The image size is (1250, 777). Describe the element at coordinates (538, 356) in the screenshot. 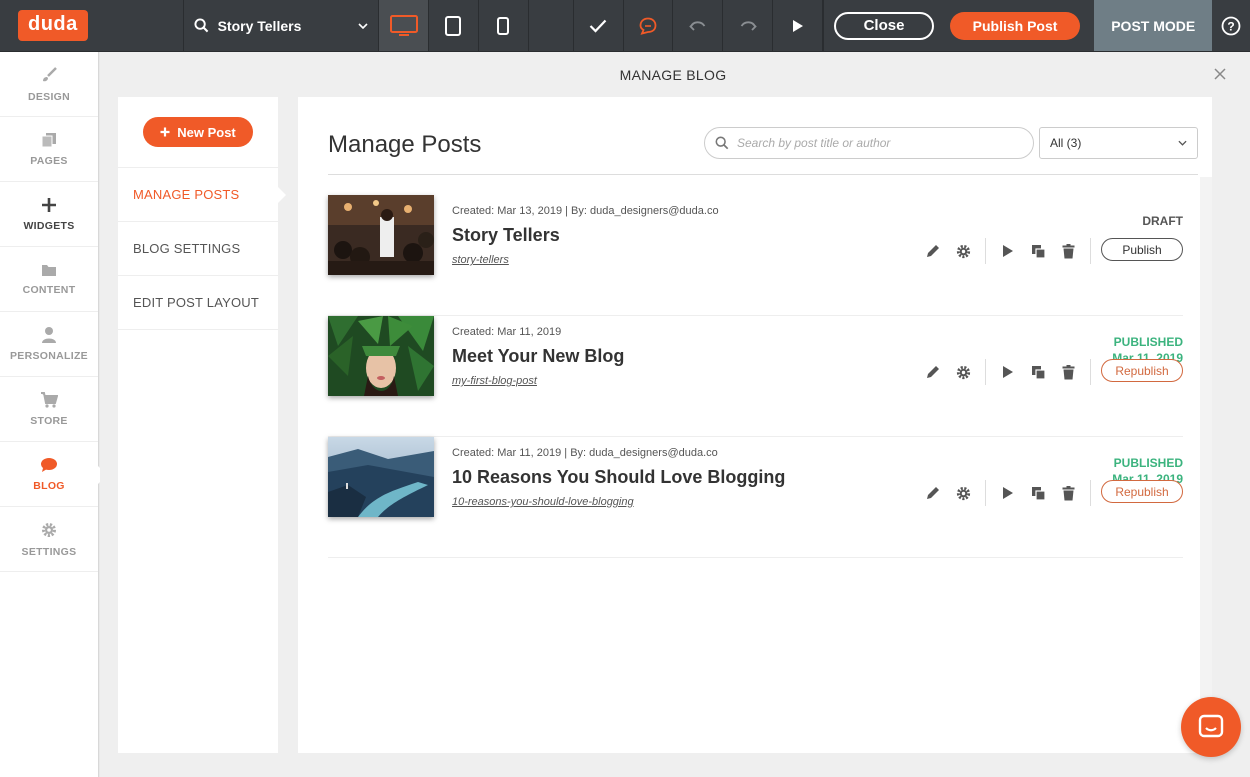

I see `post-title: Meet Your New Blog` at that location.